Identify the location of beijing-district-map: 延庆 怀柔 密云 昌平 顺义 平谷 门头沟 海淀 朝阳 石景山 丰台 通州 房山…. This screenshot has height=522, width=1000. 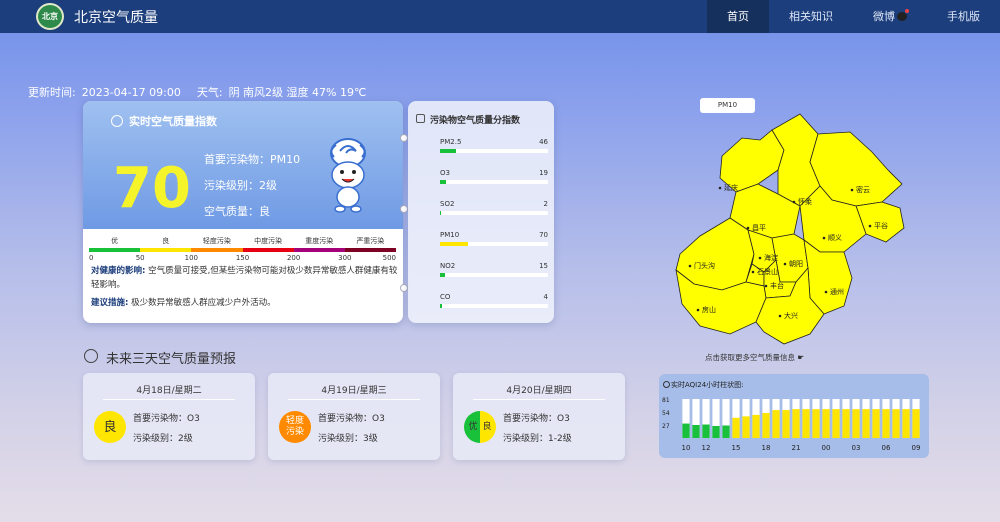
(790, 229).